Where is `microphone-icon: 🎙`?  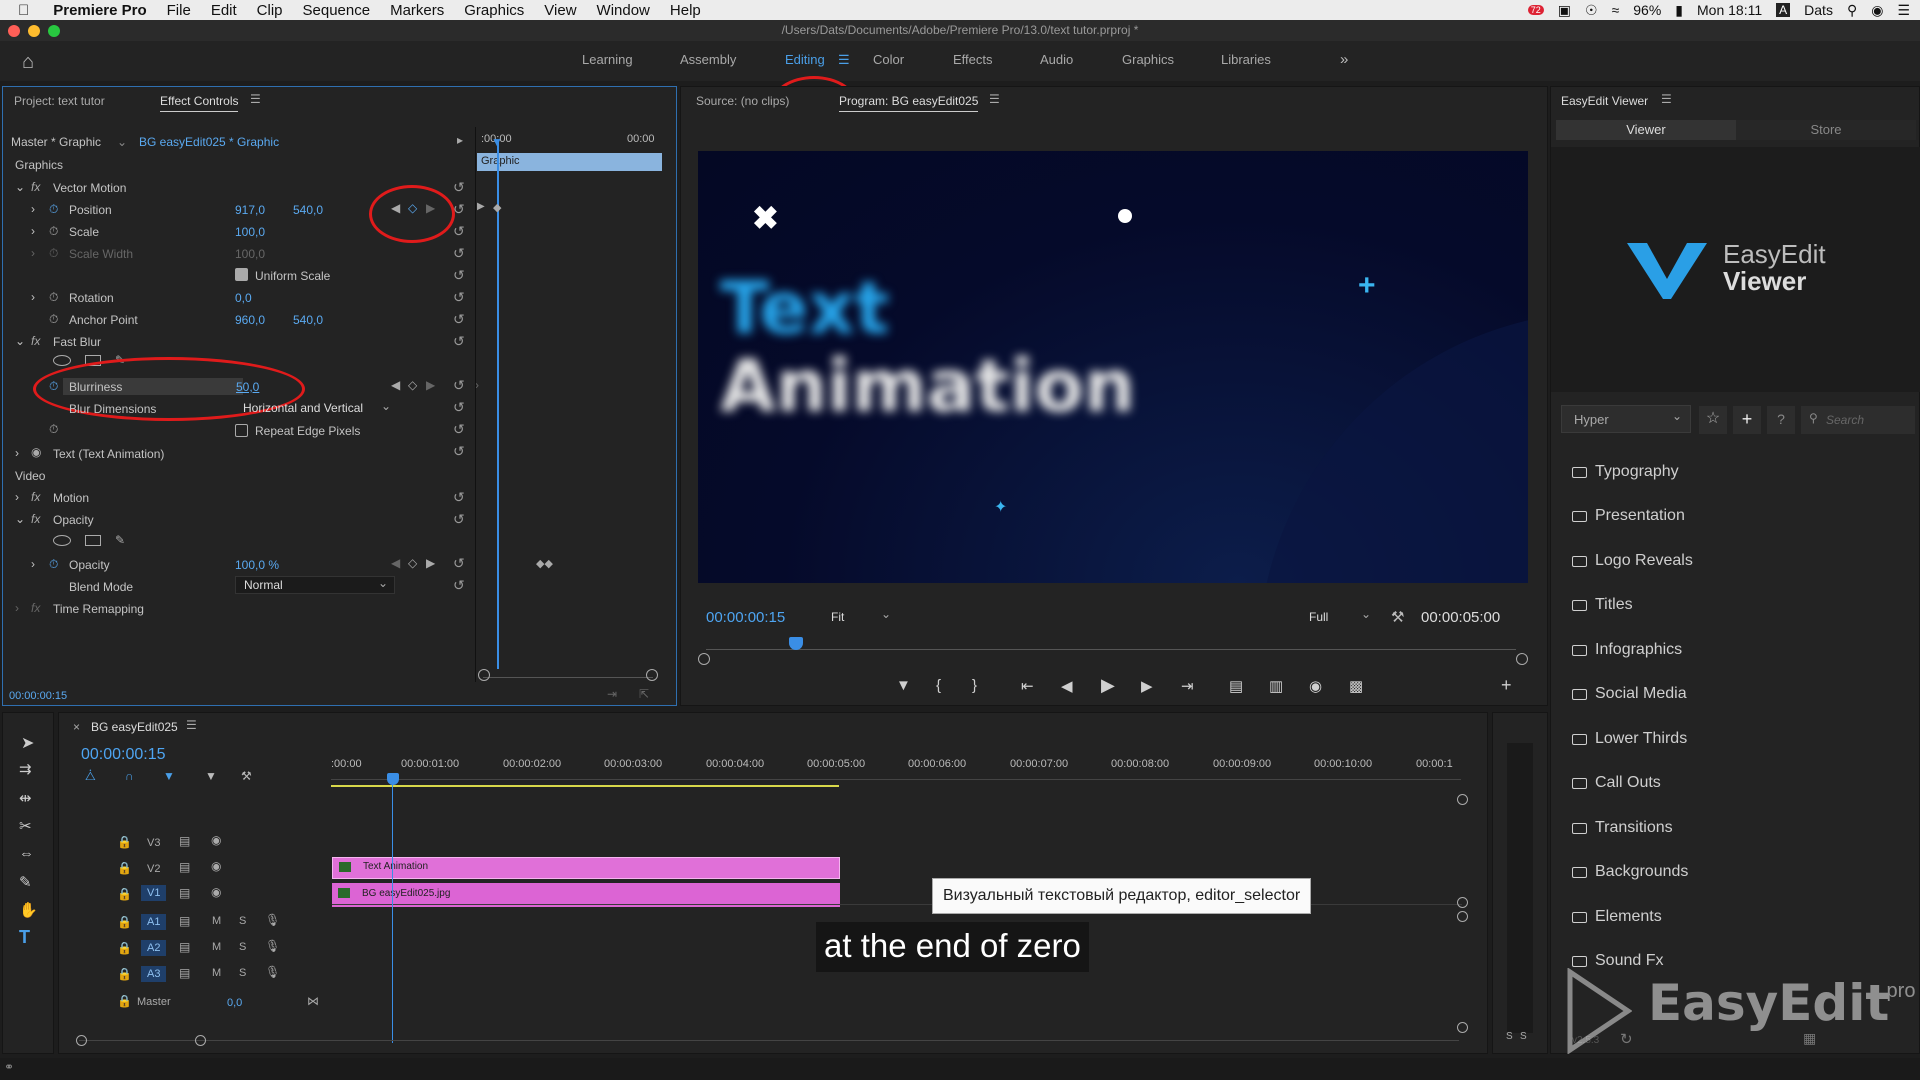
microphone-icon: 🎙 is located at coordinates (272, 946).